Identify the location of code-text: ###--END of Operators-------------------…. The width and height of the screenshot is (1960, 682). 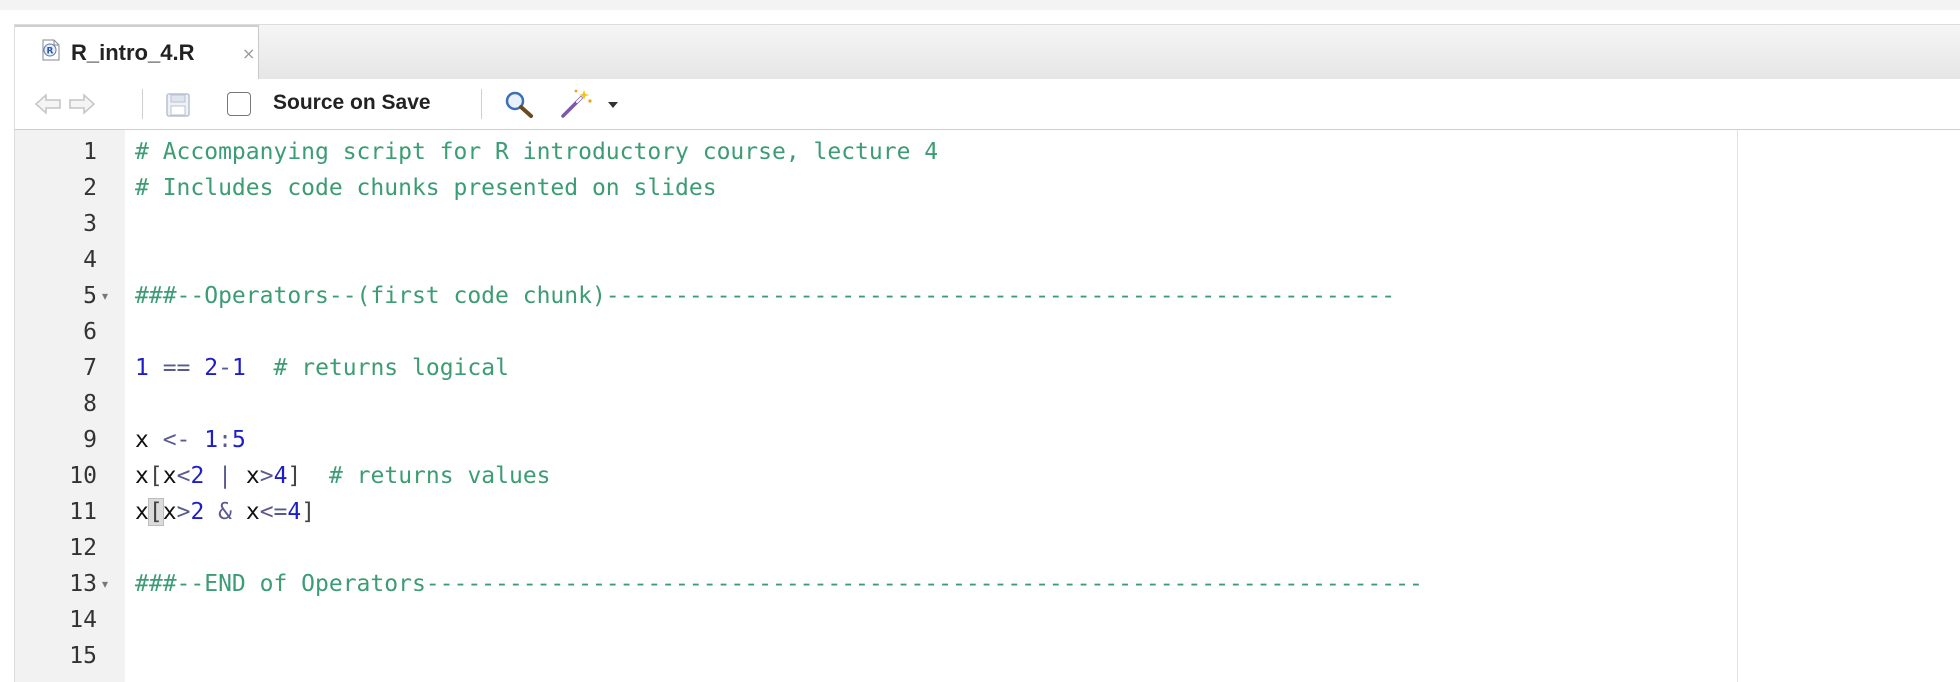
(779, 584).